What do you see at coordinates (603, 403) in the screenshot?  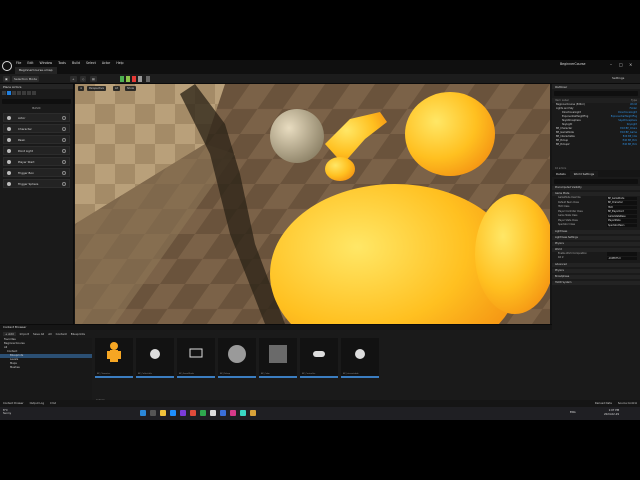 I see `derived-data-button: Derived Data` at bounding box center [603, 403].